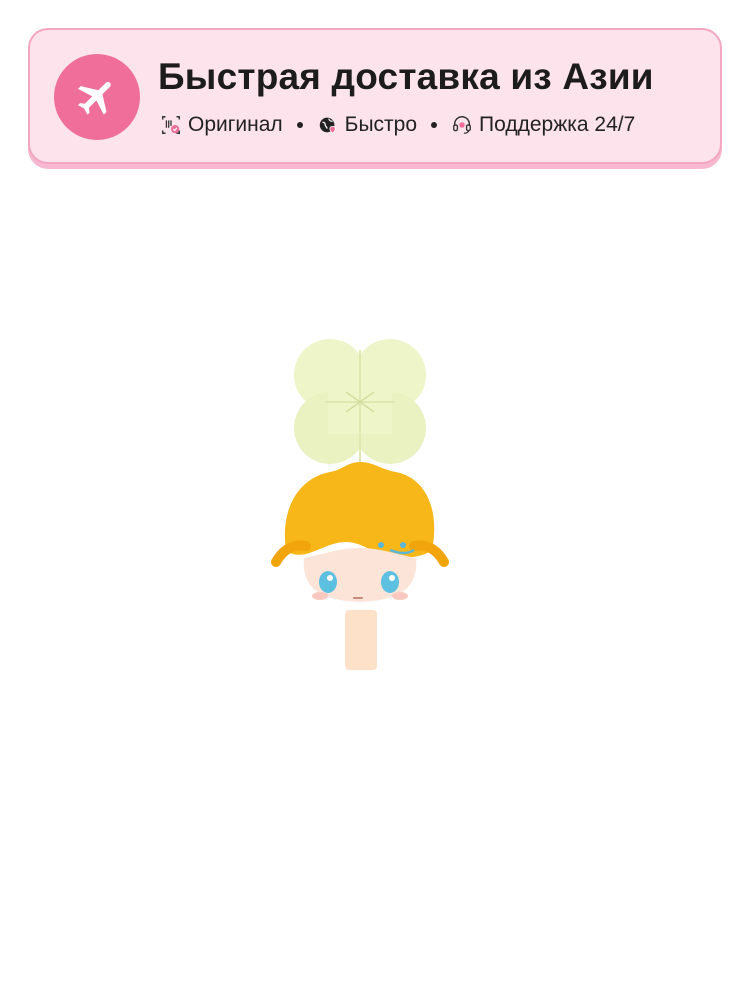 Image resolution: width=750 pixels, height=1000 pixels. What do you see at coordinates (235, 124) in the screenshot?
I see `feature-label: Оригинал` at bounding box center [235, 124].